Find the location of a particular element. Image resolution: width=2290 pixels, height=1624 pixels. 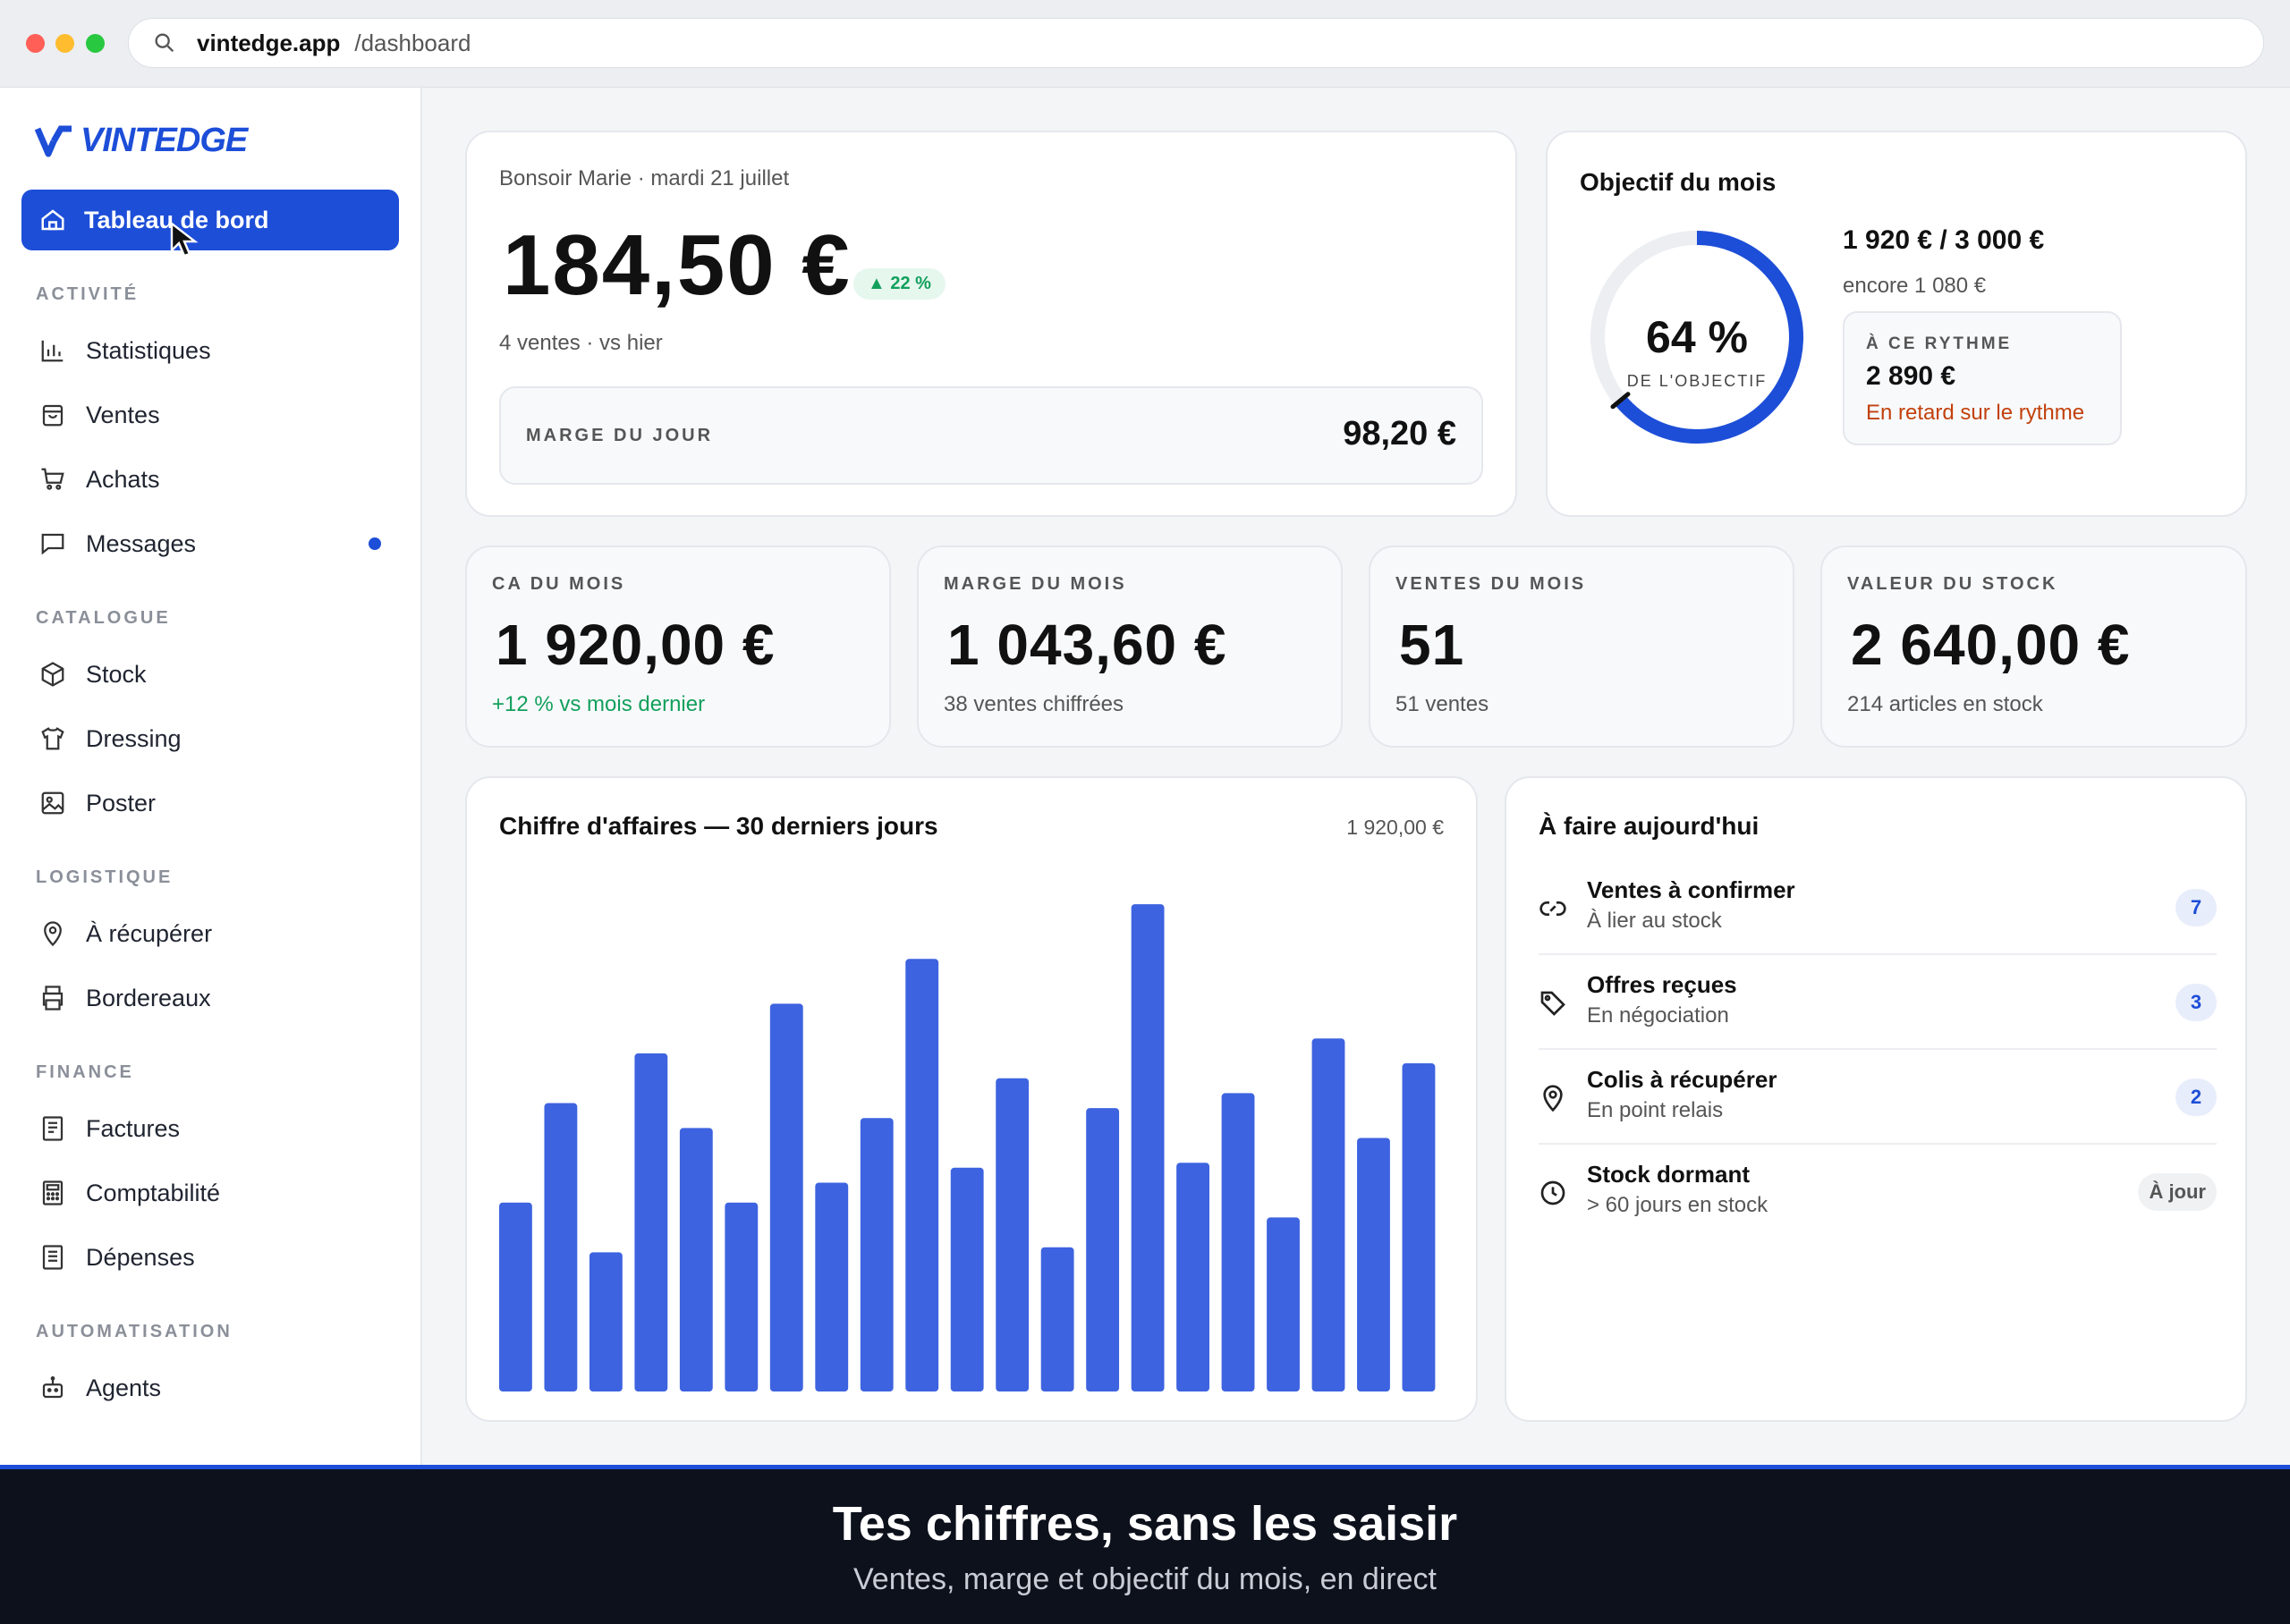

todo-name: Offres reçues is located at coordinates (1662, 985).